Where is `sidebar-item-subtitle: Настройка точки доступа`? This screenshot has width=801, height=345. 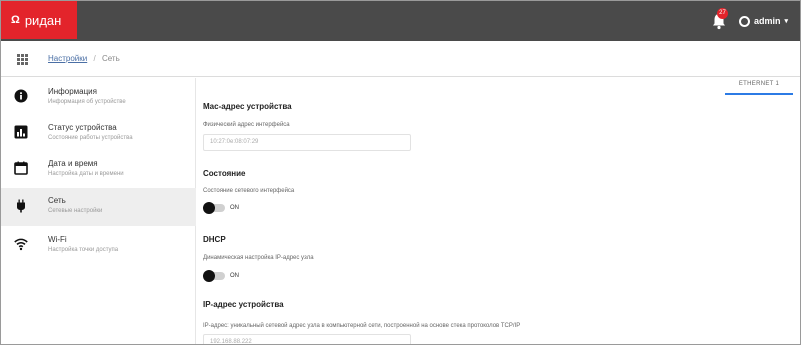 sidebar-item-subtitle: Настройка точки доступа is located at coordinates (83, 250).